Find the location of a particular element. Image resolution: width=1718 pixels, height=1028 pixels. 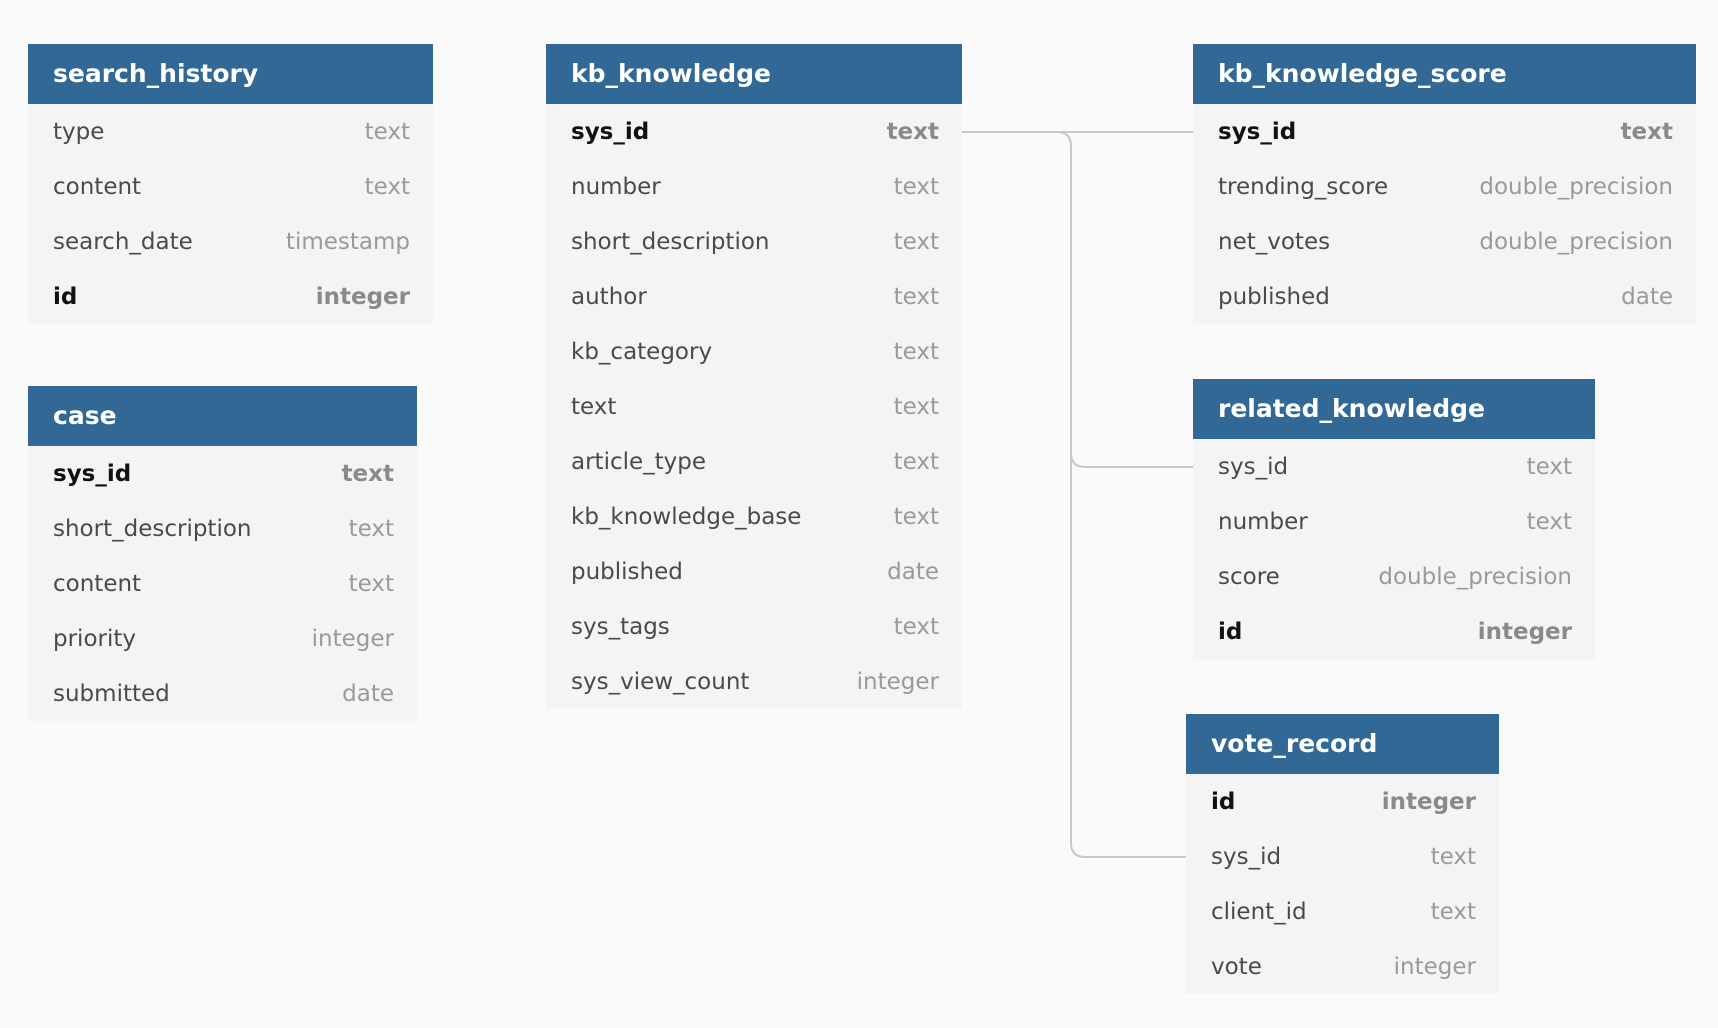

table-title: case is located at coordinates (222, 416).